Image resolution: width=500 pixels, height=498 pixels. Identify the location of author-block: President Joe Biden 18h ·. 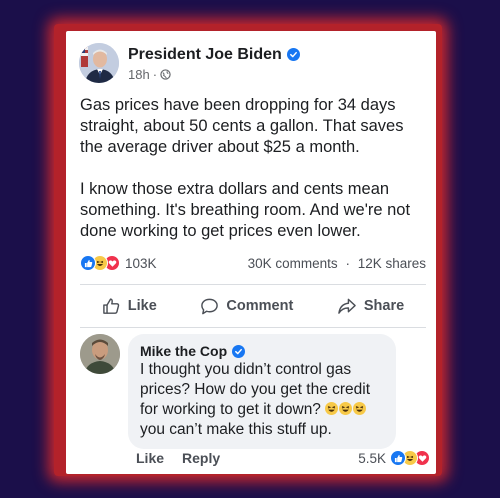
(214, 63).